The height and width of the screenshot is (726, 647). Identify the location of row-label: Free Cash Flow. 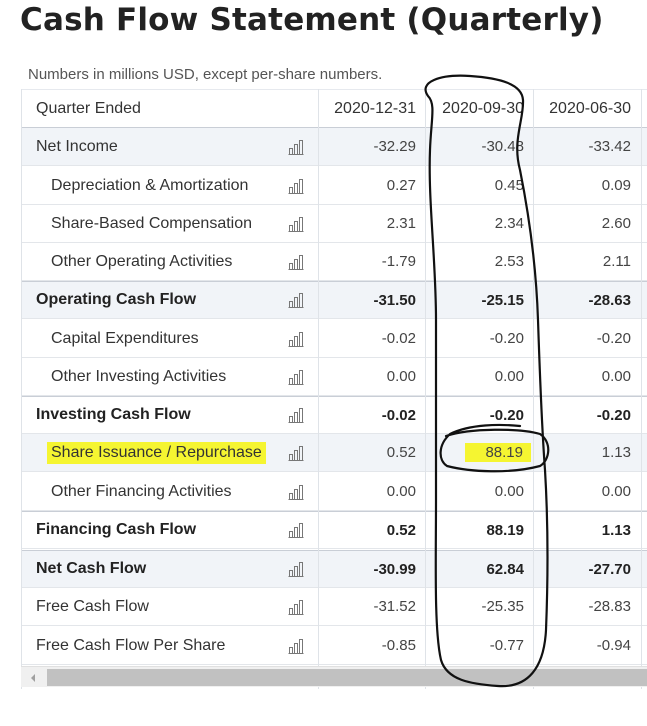
(92, 606).